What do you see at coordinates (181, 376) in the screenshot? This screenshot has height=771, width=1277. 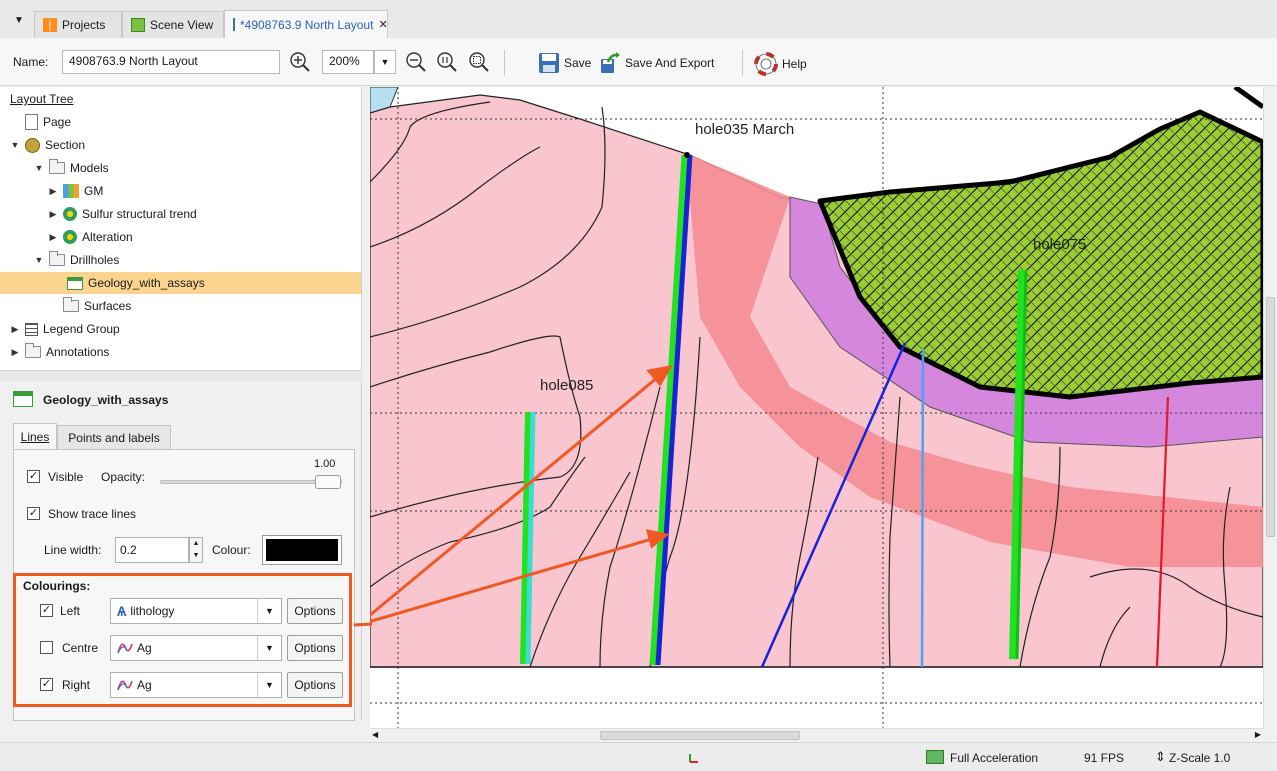 I see `panel-splitter` at bounding box center [181, 376].